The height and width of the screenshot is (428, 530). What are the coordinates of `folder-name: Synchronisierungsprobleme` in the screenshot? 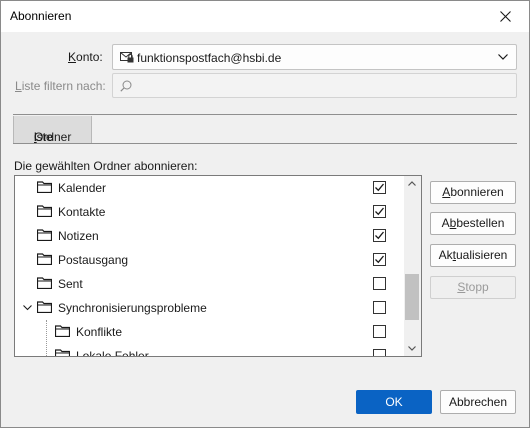 It's located at (132, 308).